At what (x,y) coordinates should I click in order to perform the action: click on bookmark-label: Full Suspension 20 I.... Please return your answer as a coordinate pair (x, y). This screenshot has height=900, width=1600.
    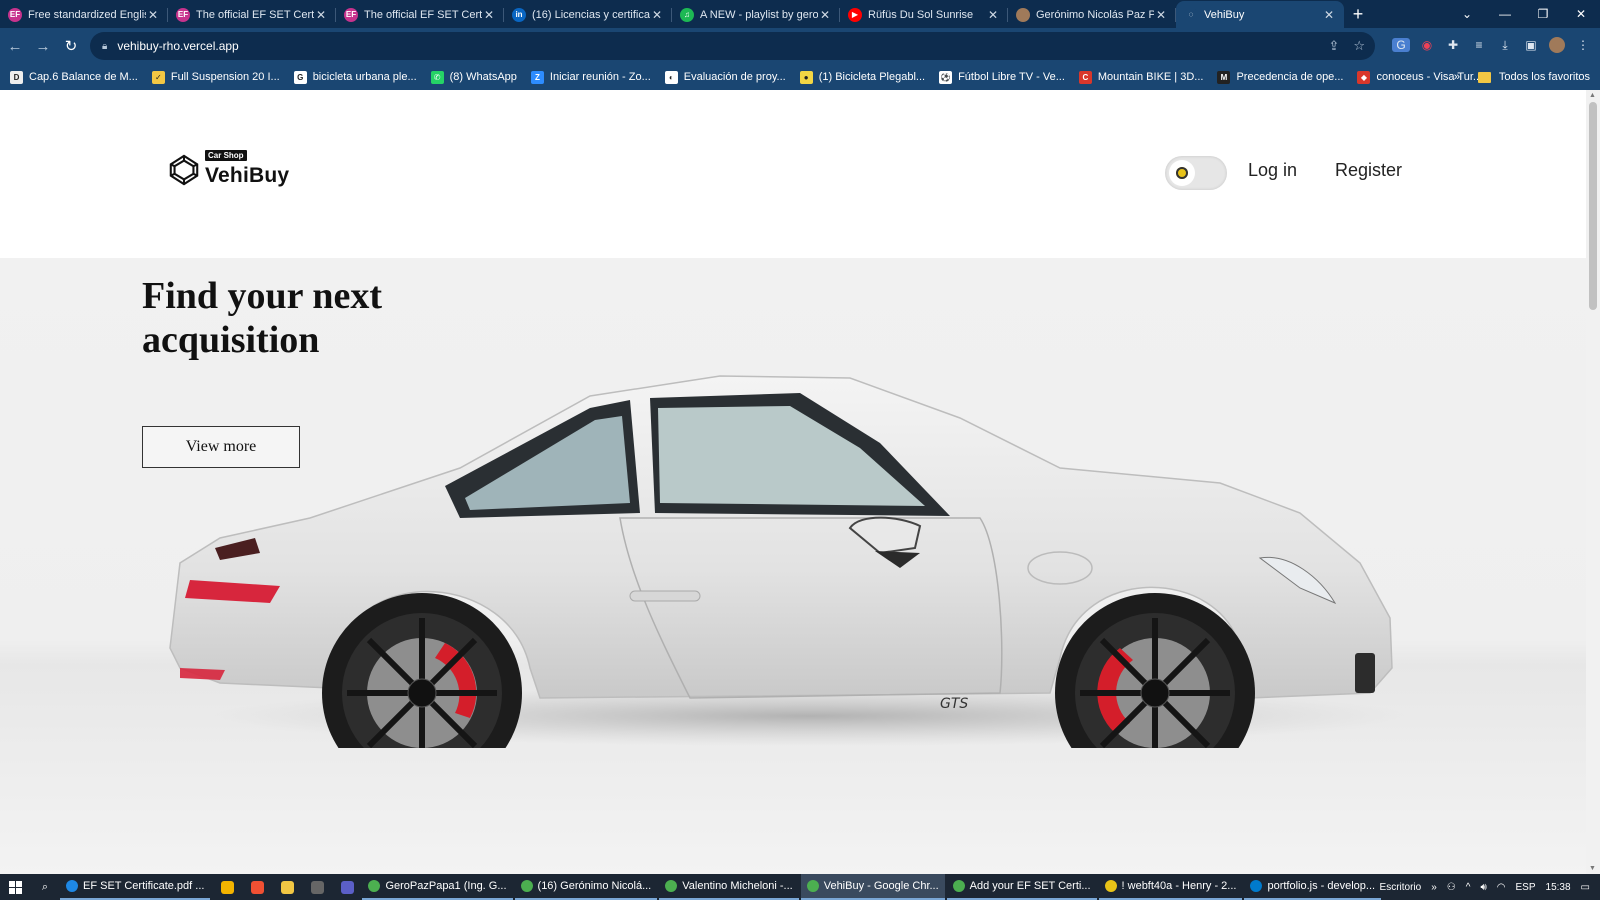
    Looking at the image, I should click on (225, 77).